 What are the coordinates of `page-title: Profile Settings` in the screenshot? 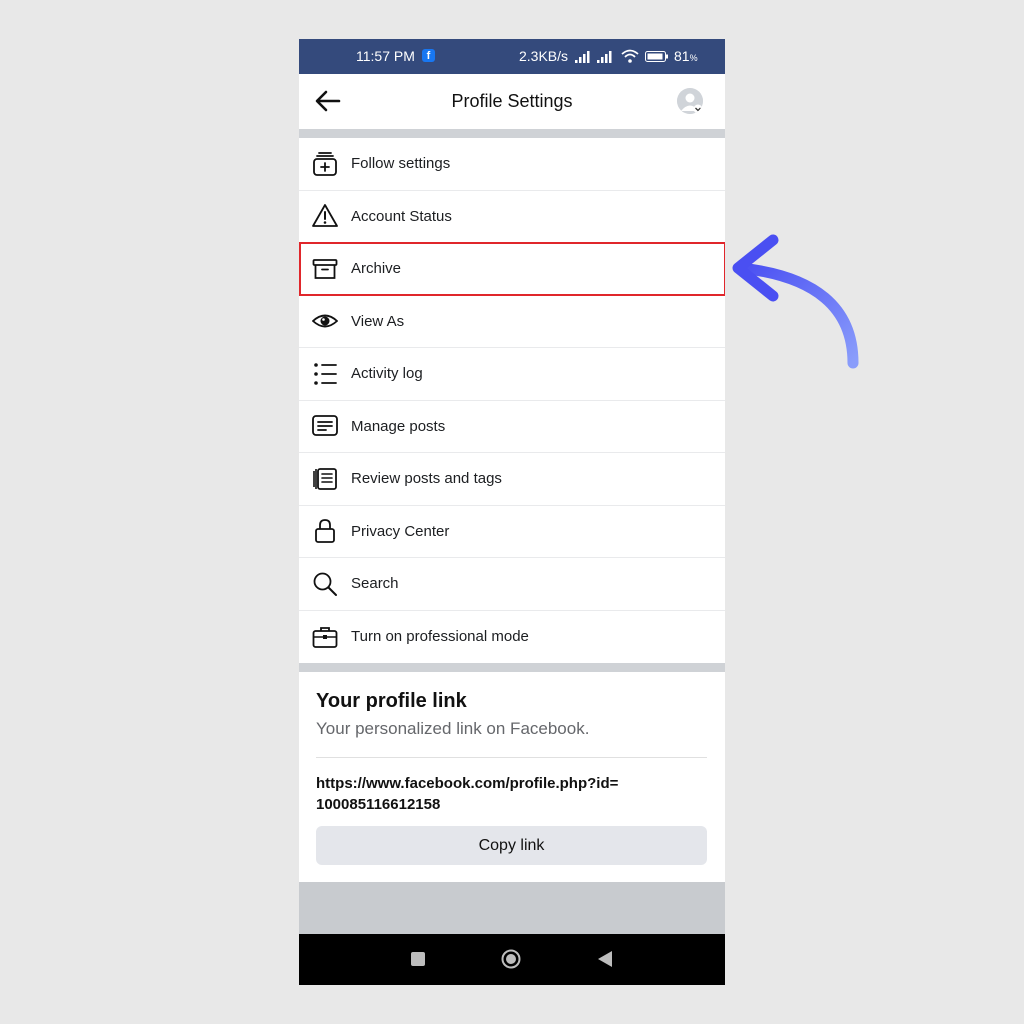 It's located at (512, 101).